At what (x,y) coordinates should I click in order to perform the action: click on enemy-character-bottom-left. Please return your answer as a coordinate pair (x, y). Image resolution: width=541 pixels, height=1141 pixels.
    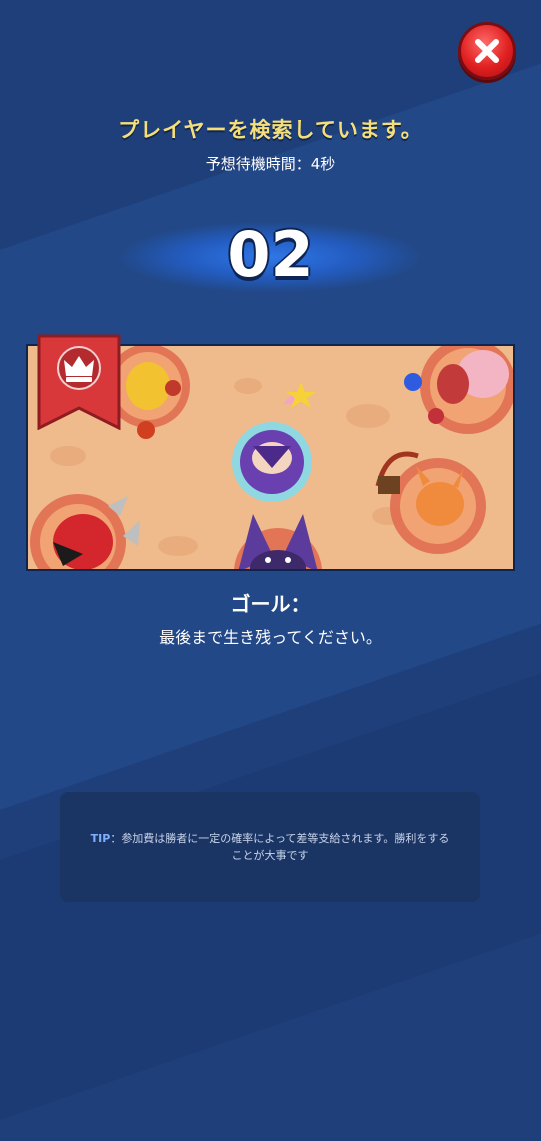
    Looking at the image, I should click on (85, 531).